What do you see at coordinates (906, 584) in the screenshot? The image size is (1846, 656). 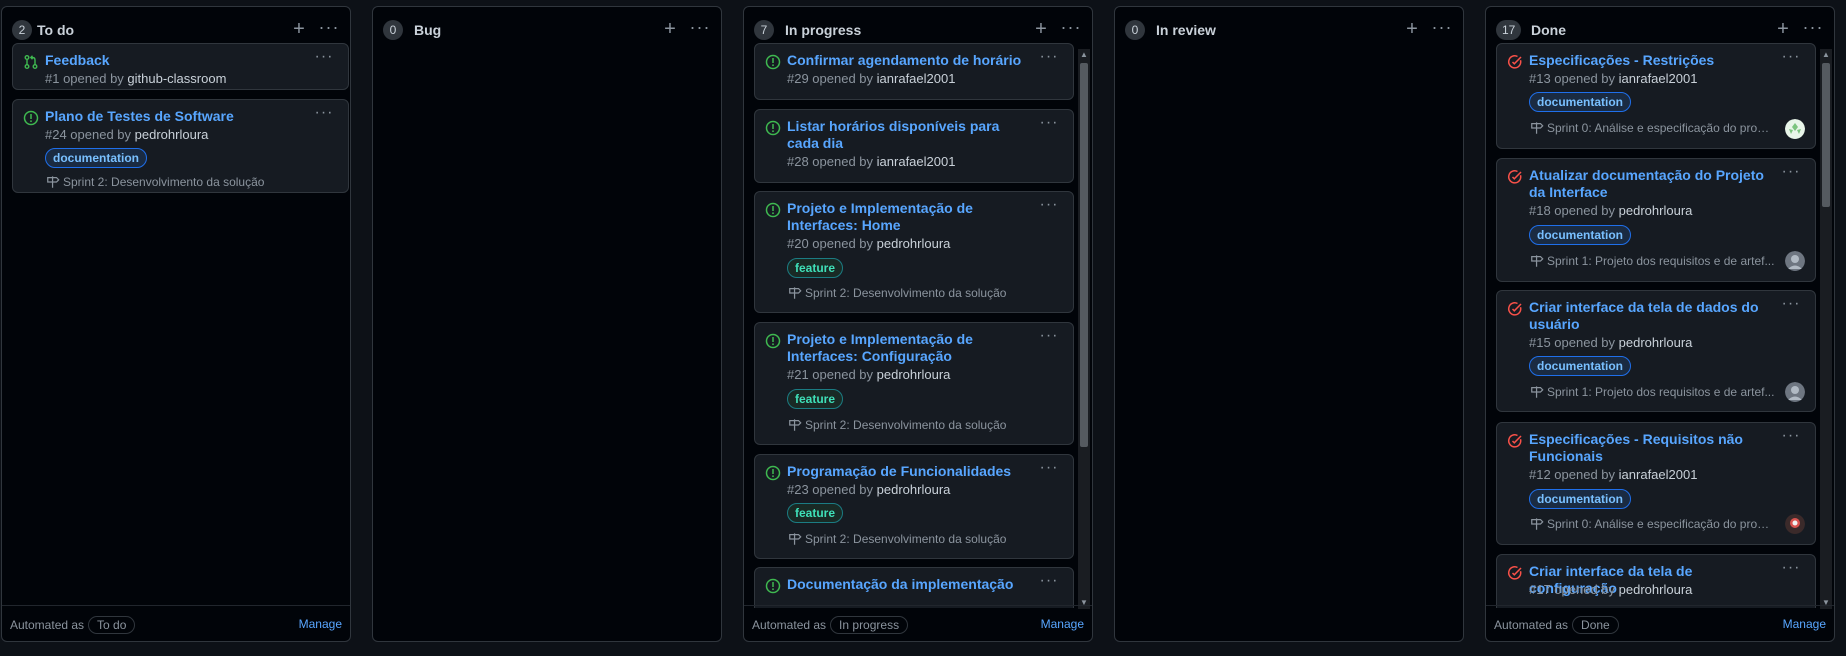 I see `card-title-link: Documentação da implementação` at bounding box center [906, 584].